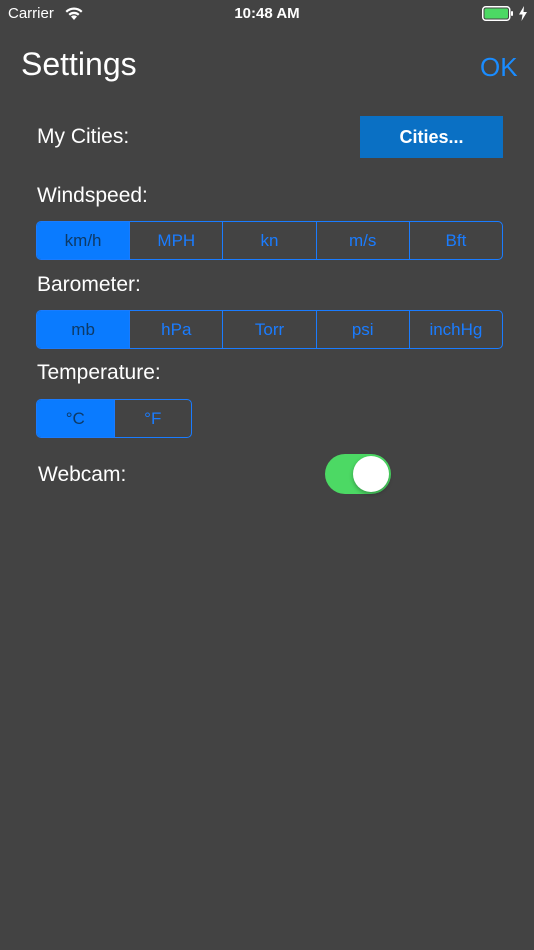  I want to click on status-bar: Carrier 10:48 AM, so click(267, 14).